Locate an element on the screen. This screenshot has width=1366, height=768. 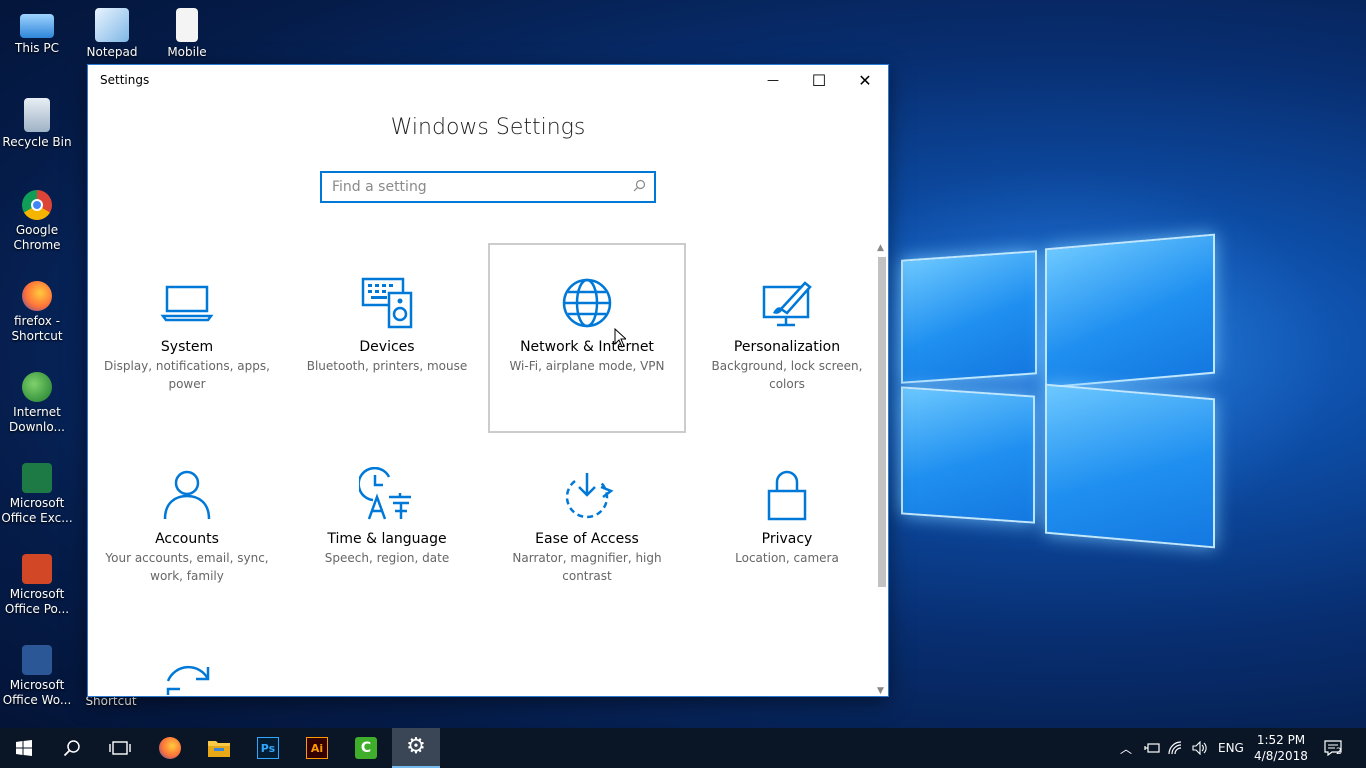
start-button is located at coordinates (24, 748).